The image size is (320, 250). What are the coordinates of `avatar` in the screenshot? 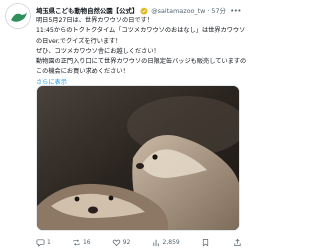 It's located at (18, 16).